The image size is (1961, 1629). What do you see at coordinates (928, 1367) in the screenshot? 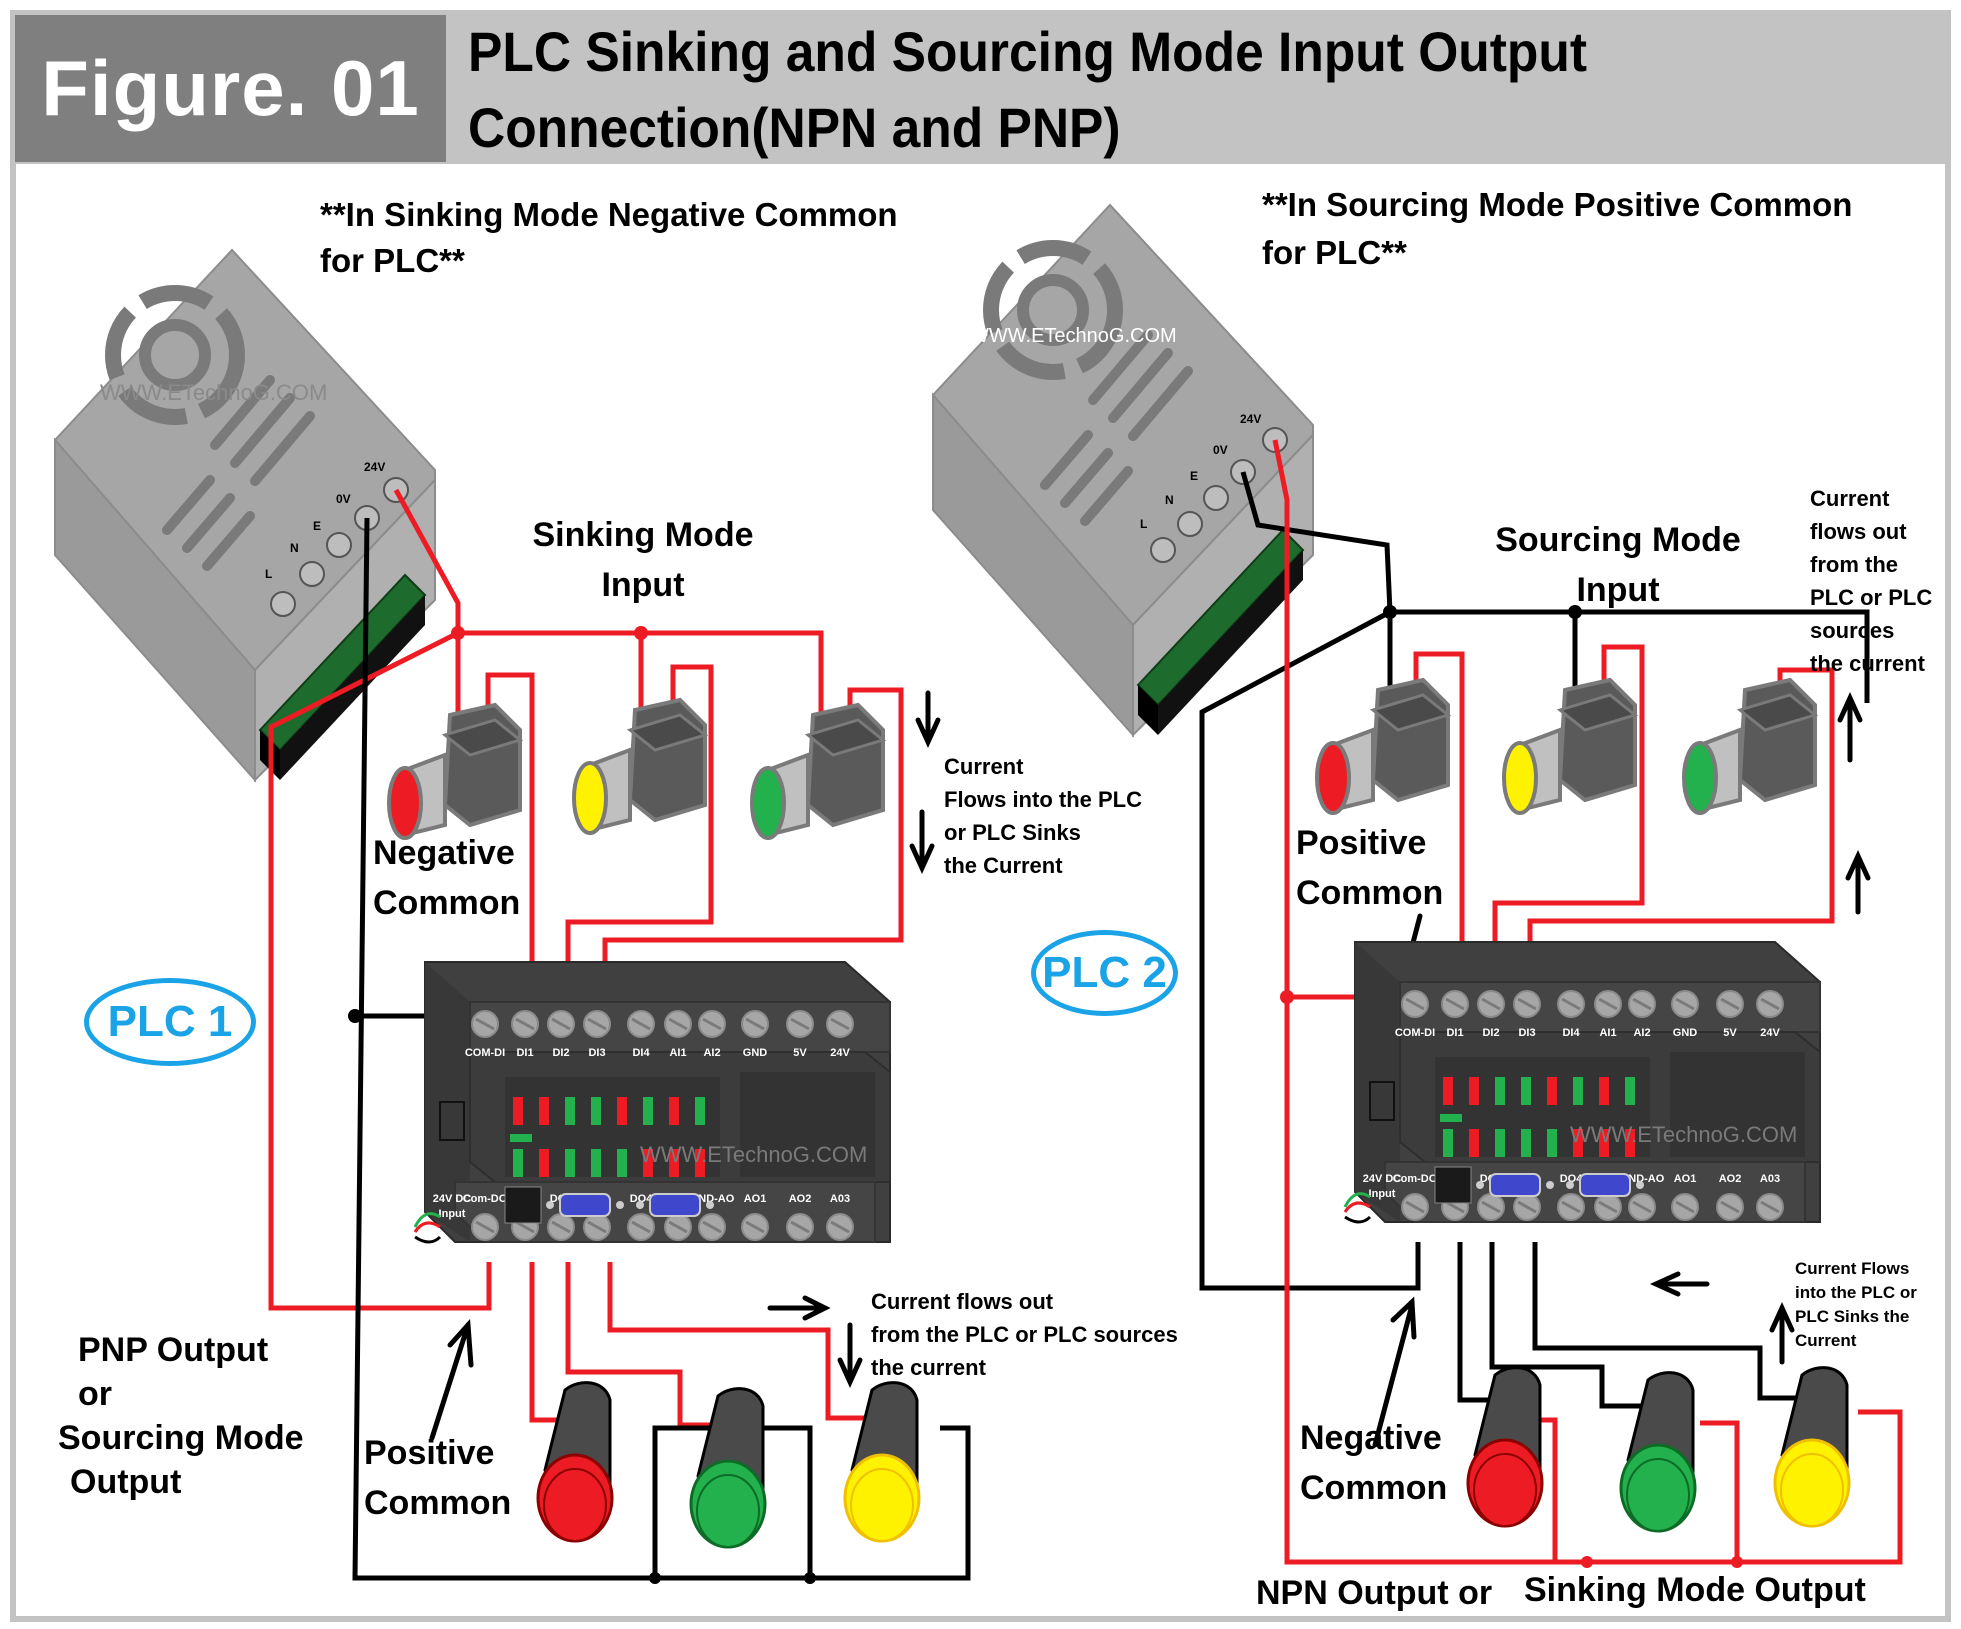
I see `left-current-out-line-3: the current` at bounding box center [928, 1367].